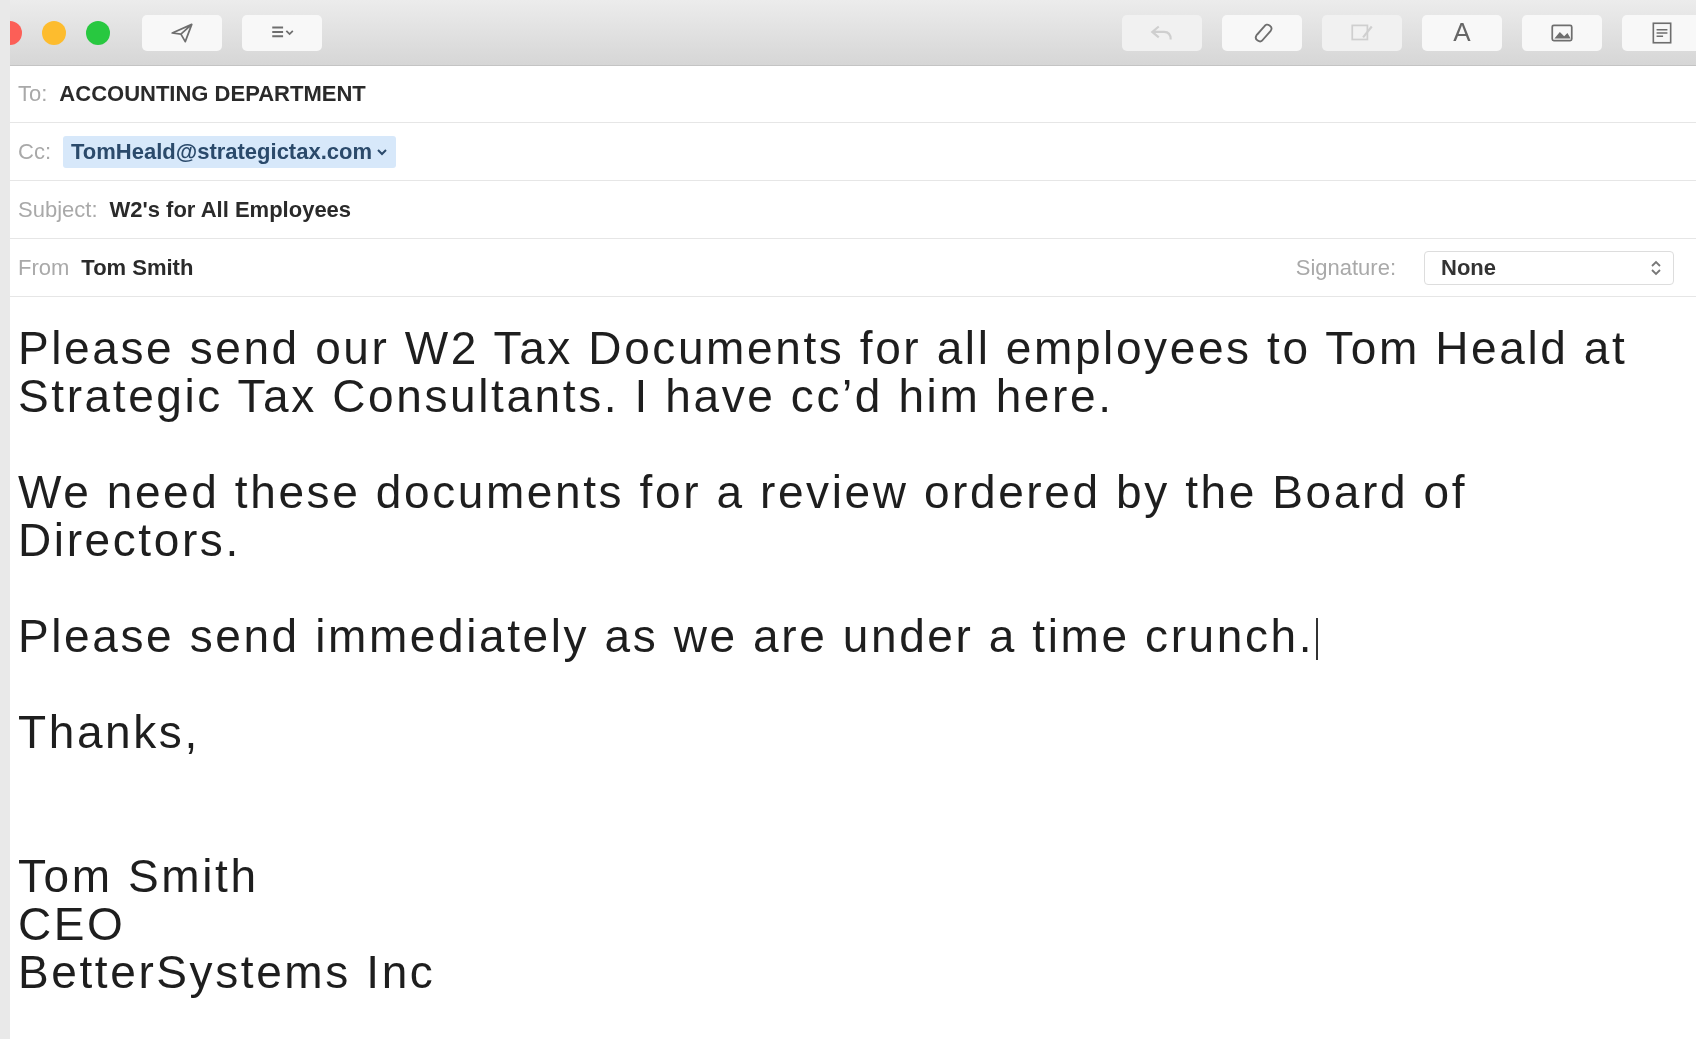  I want to click on zoom-window-button, so click(98, 32).